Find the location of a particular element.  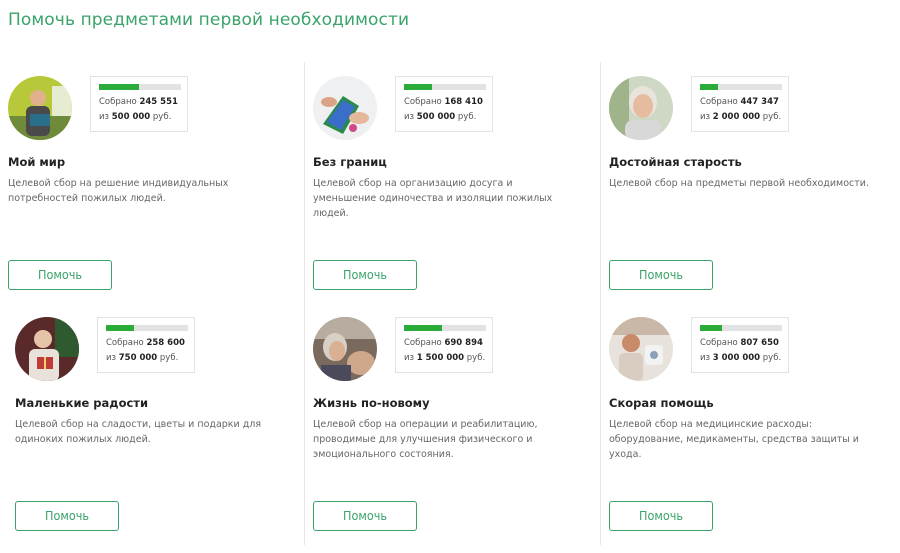

progress-box: Собрано 245 551 из 500 000 руб. is located at coordinates (139, 104).